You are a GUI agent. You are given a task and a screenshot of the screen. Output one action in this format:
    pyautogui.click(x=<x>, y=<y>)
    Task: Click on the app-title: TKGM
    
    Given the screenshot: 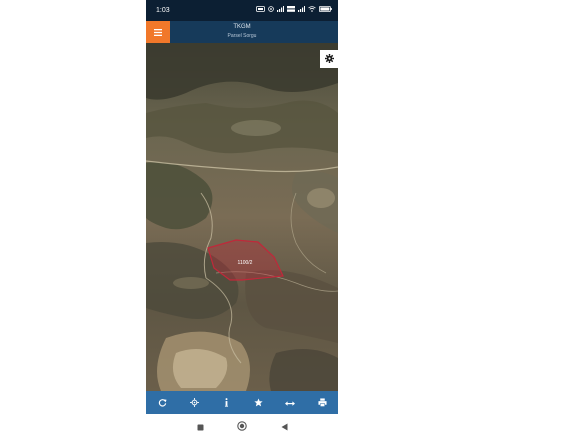 What is the action you would take?
    pyautogui.click(x=242, y=27)
    